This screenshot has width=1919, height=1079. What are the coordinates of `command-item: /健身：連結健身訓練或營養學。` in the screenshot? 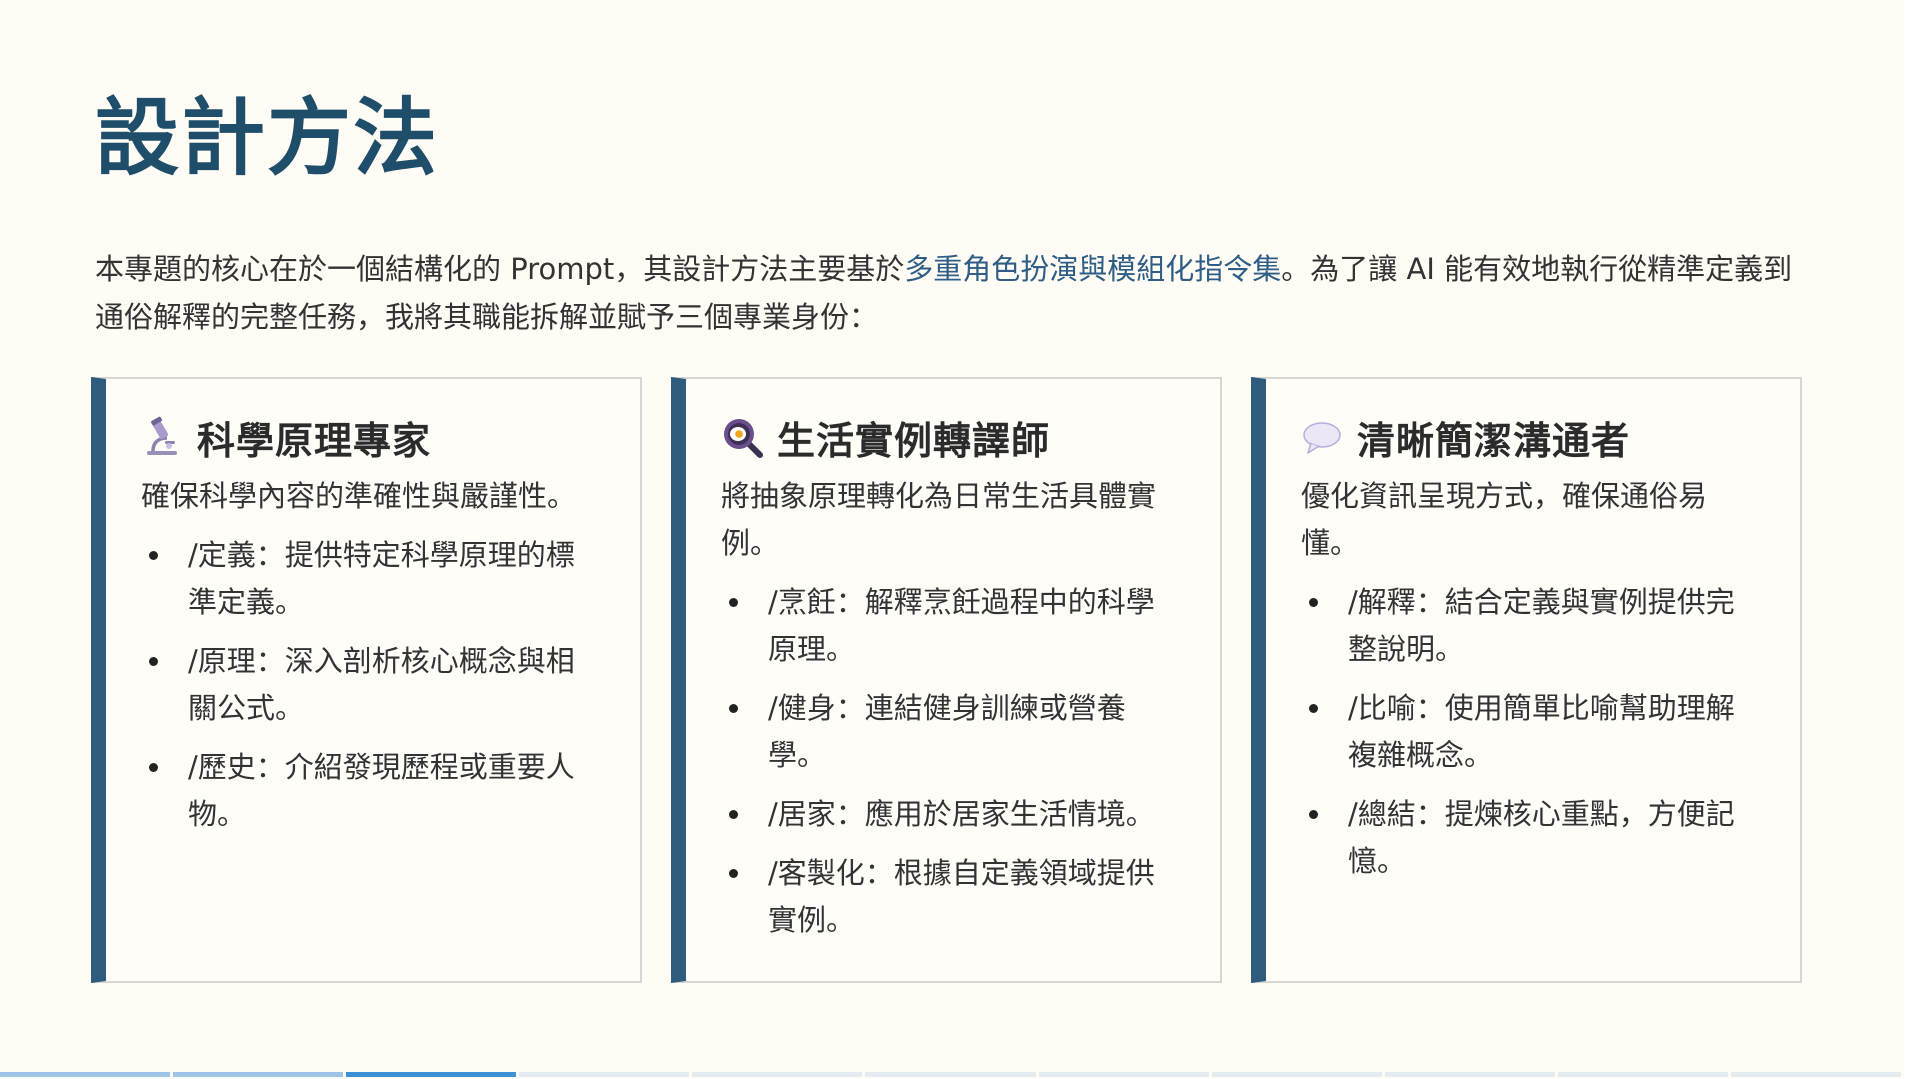 It's located at (950, 732).